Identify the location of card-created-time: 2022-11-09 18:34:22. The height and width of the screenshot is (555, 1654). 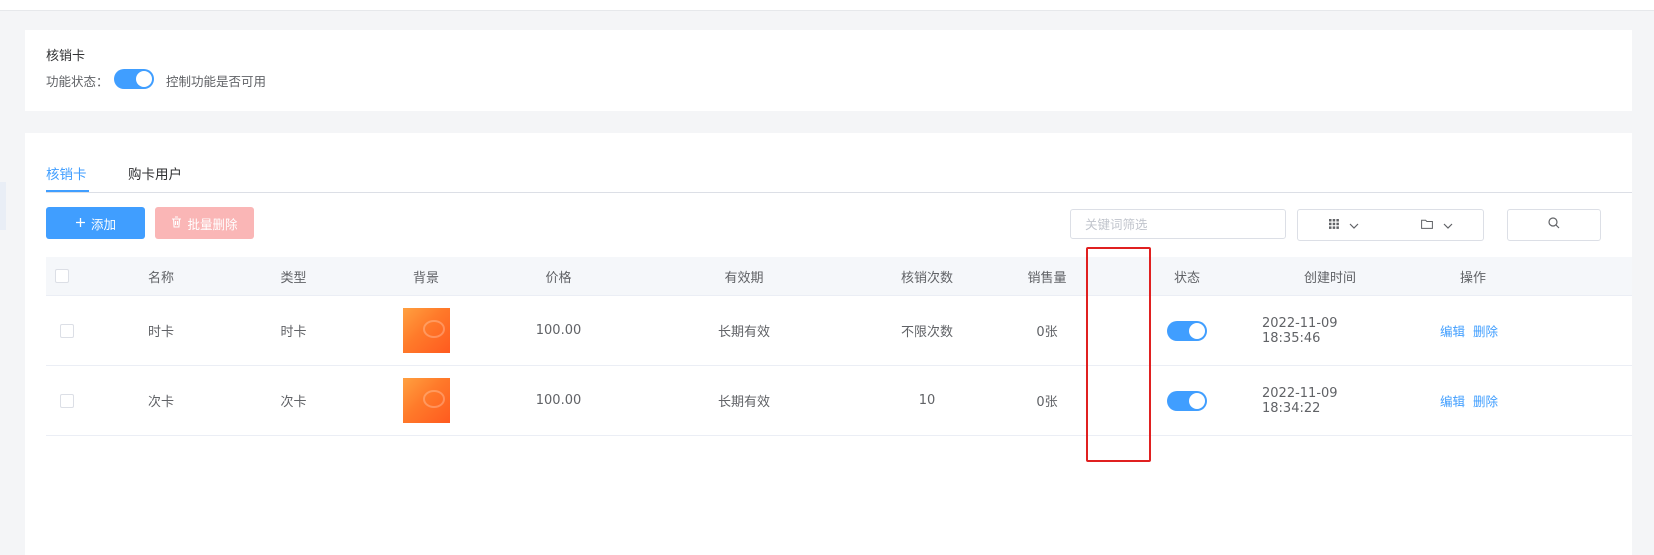
(1300, 400).